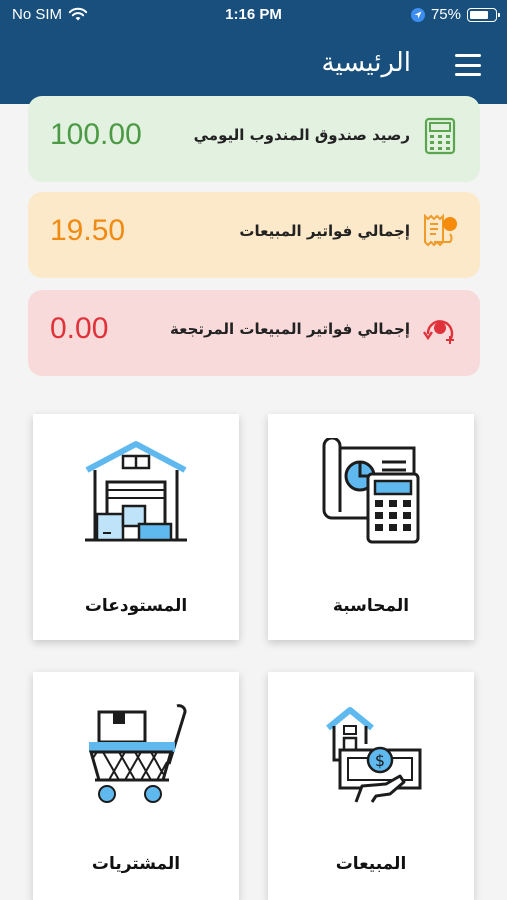  I want to click on page-title: الرئيسية, so click(366, 63).